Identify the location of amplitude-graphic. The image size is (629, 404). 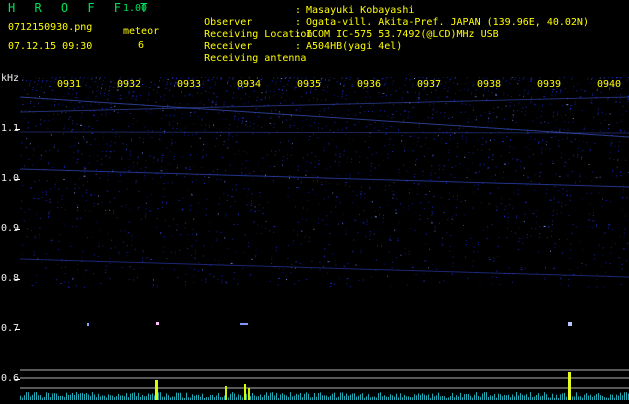
(324, 383).